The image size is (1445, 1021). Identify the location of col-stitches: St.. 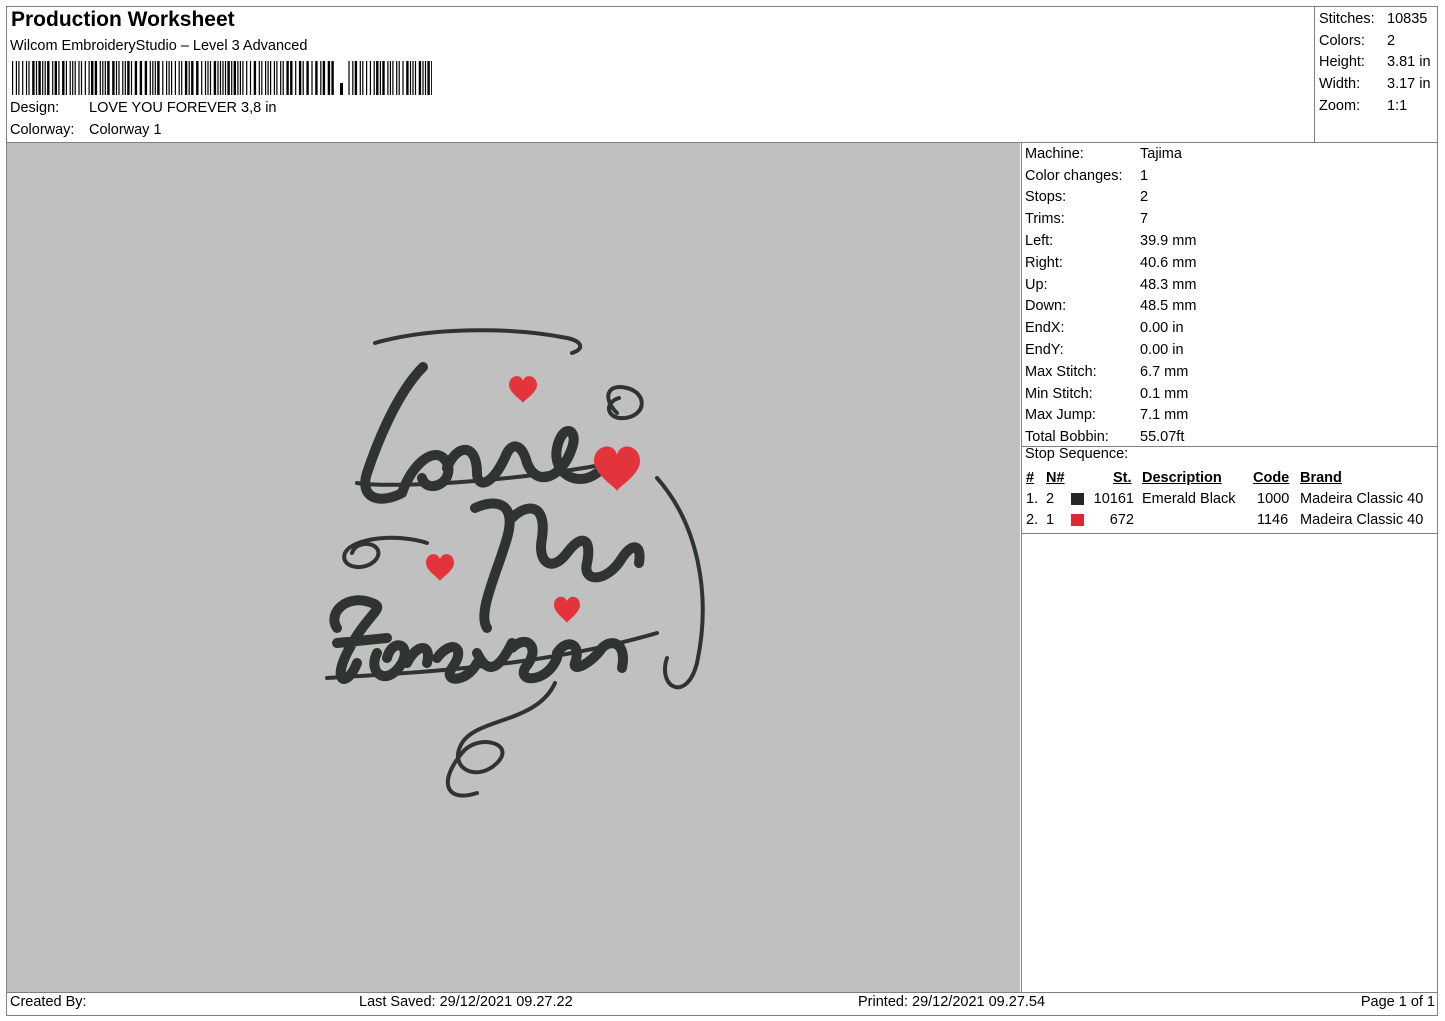
(1122, 478).